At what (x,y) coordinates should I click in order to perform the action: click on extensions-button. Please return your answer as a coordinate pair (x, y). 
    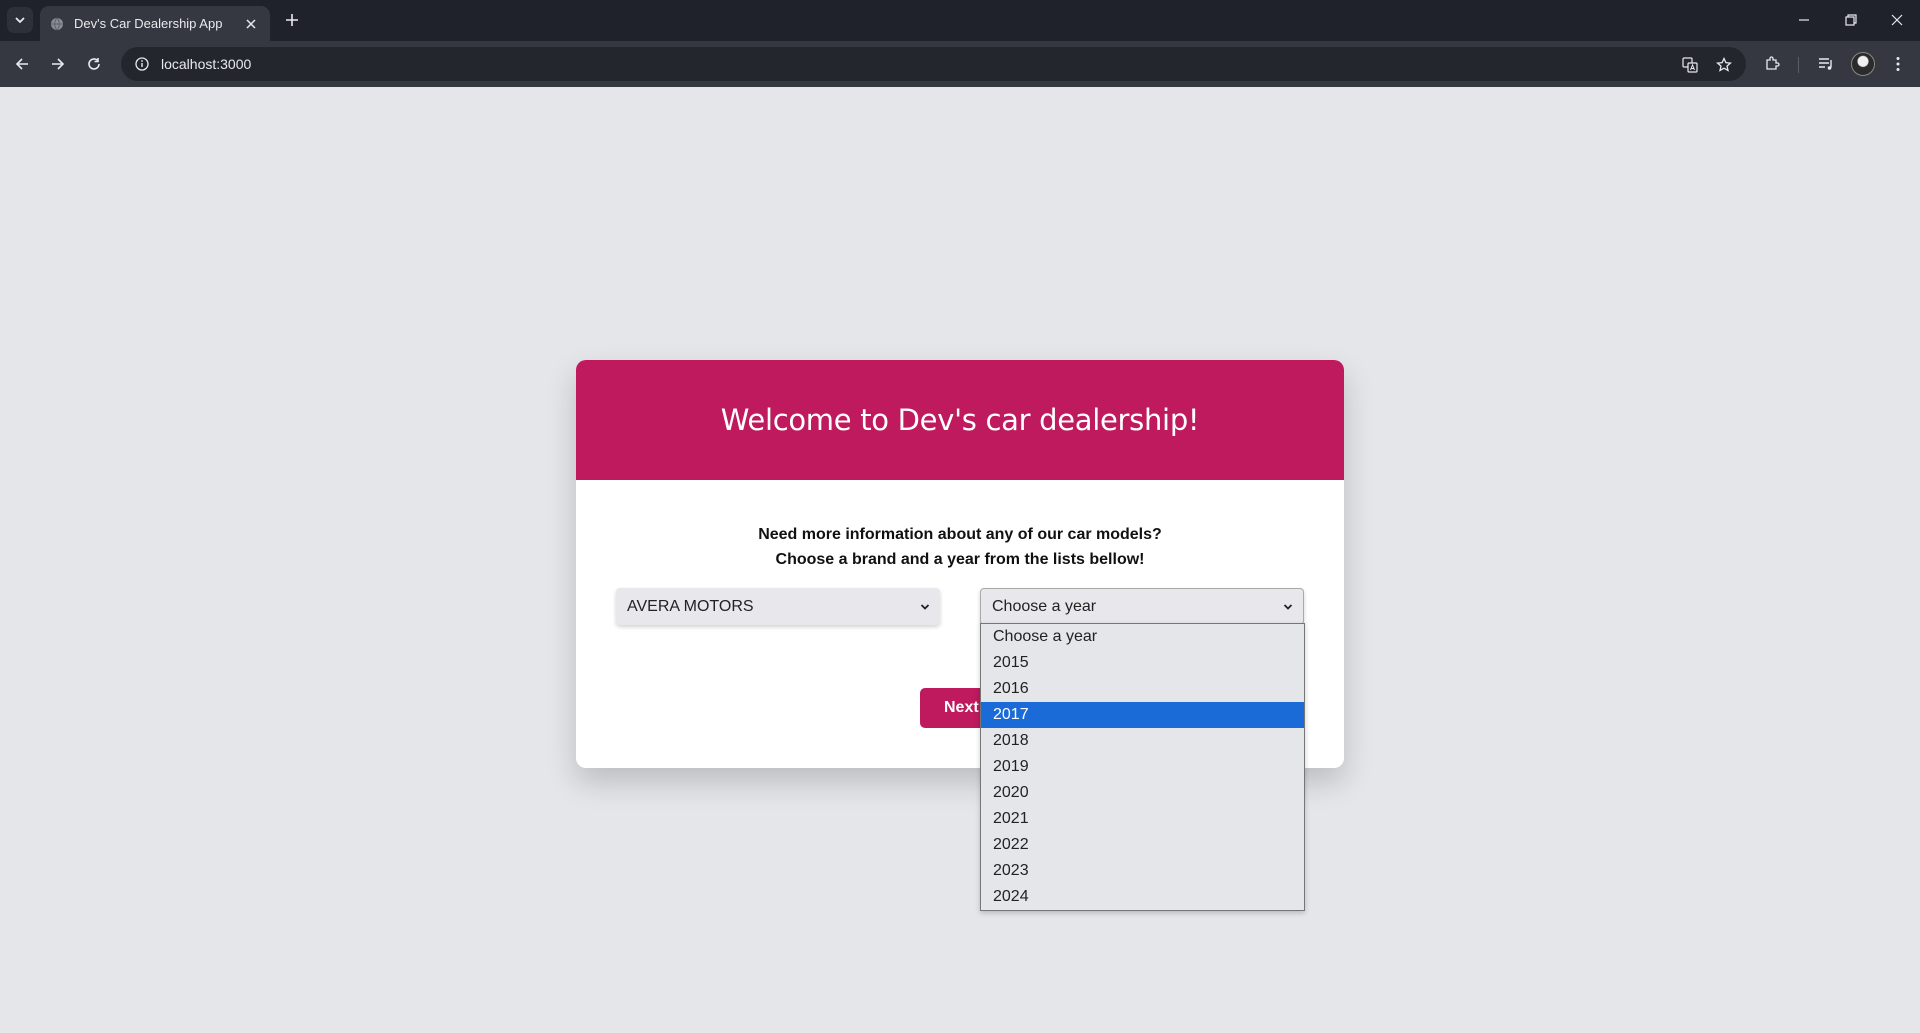
    Looking at the image, I should click on (1772, 64).